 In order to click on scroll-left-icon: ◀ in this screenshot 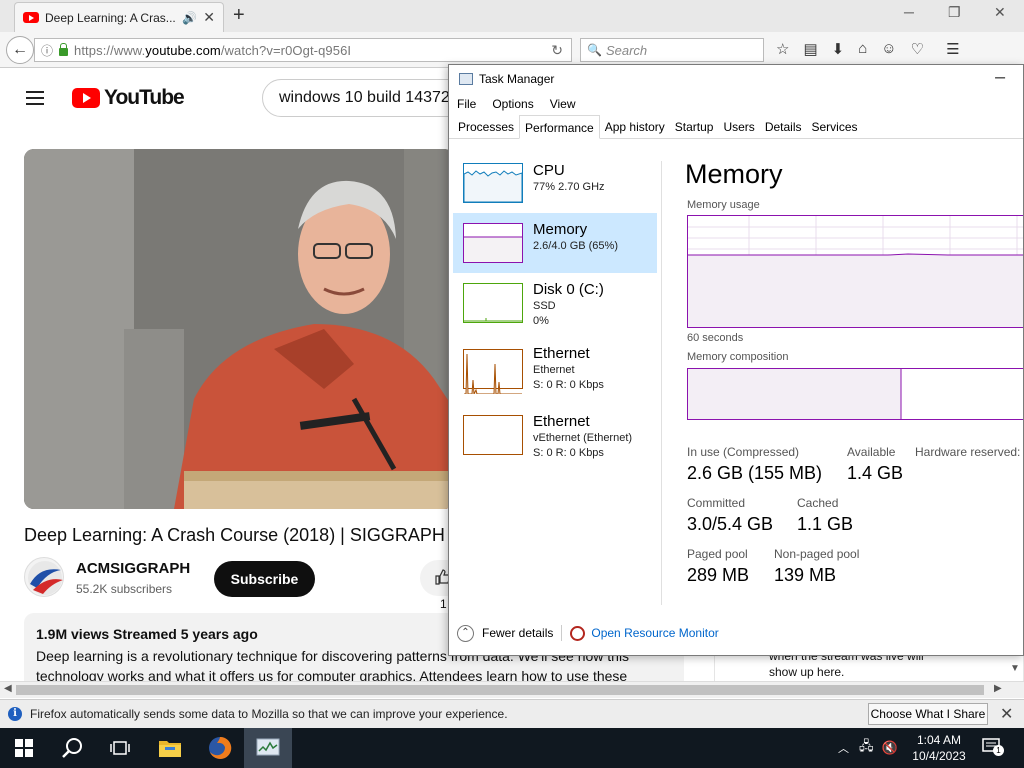, I will do `click(8, 688)`.